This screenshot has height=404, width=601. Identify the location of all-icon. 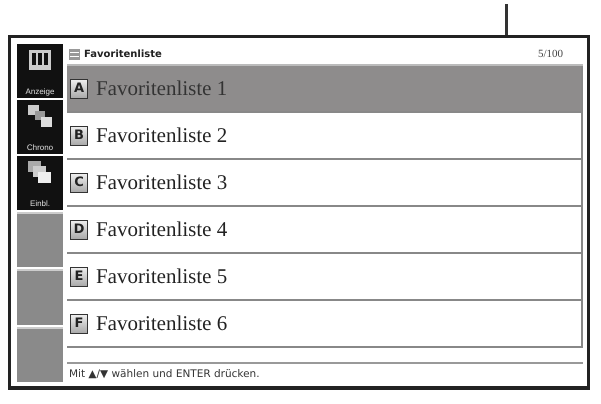
(40, 60).